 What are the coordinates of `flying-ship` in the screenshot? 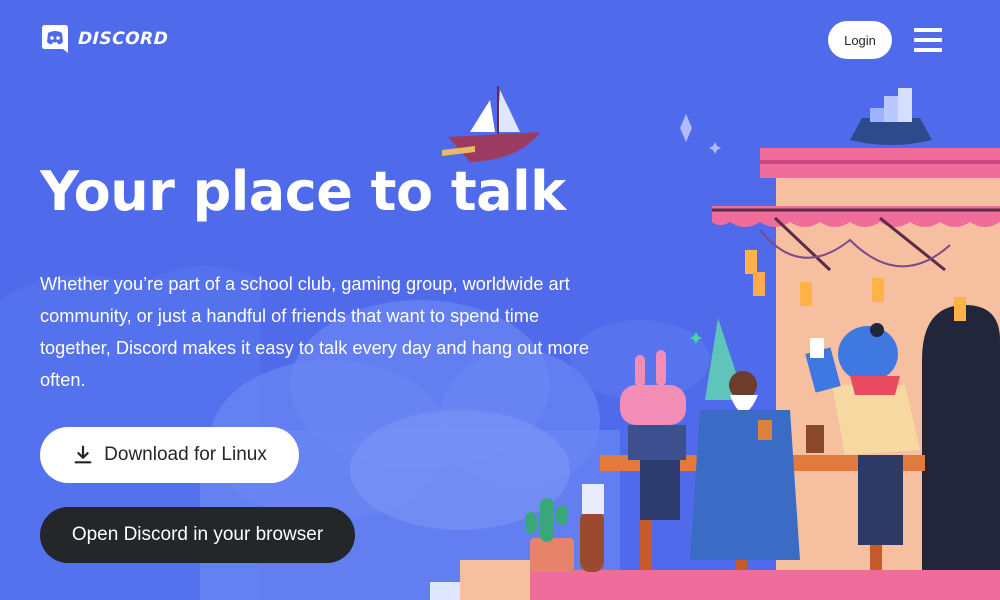 It's located at (491, 124).